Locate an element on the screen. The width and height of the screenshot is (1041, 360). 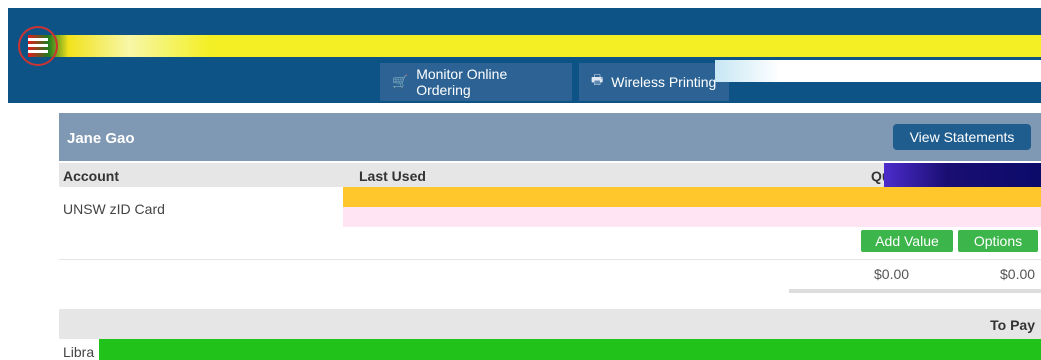
view-statements-button: View Statements is located at coordinates (962, 137).